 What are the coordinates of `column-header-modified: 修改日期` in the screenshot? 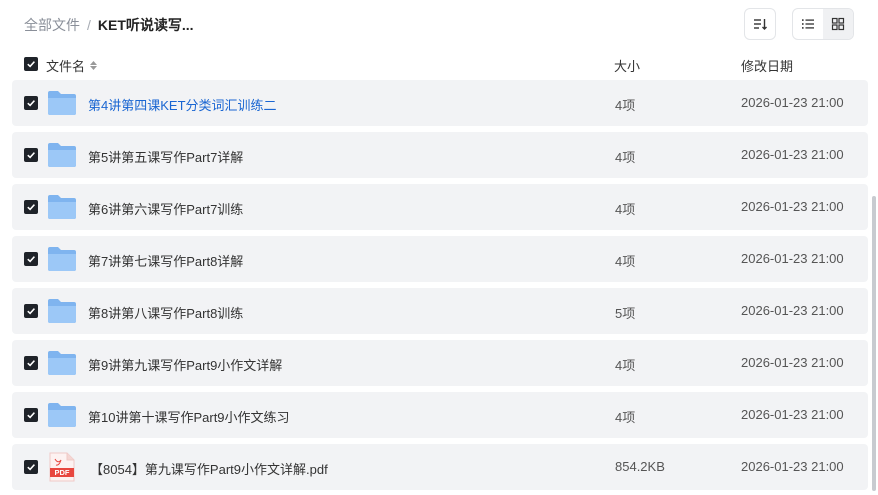 It's located at (767, 65).